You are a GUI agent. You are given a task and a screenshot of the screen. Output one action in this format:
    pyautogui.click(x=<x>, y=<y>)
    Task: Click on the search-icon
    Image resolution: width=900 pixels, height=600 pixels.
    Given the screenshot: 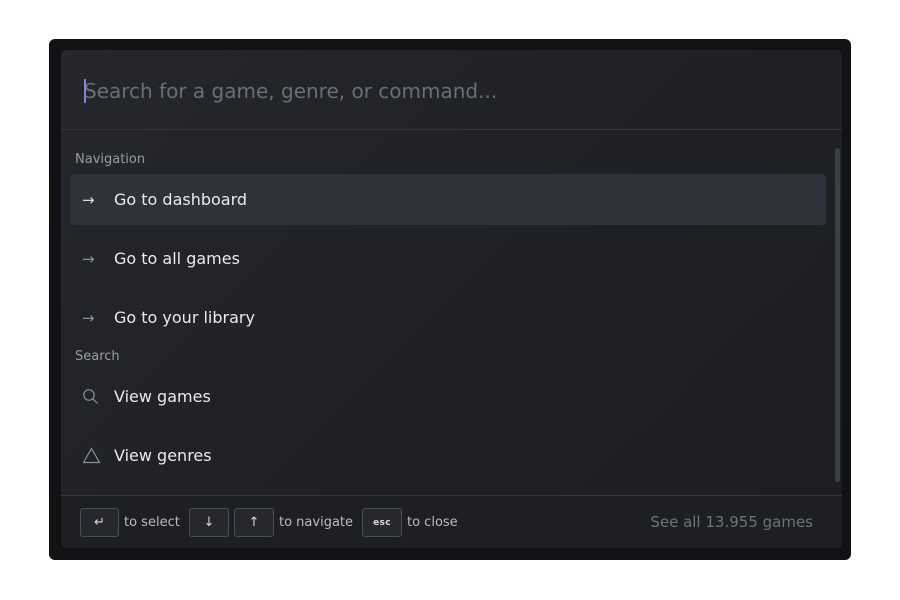 What is the action you would take?
    pyautogui.click(x=88, y=396)
    